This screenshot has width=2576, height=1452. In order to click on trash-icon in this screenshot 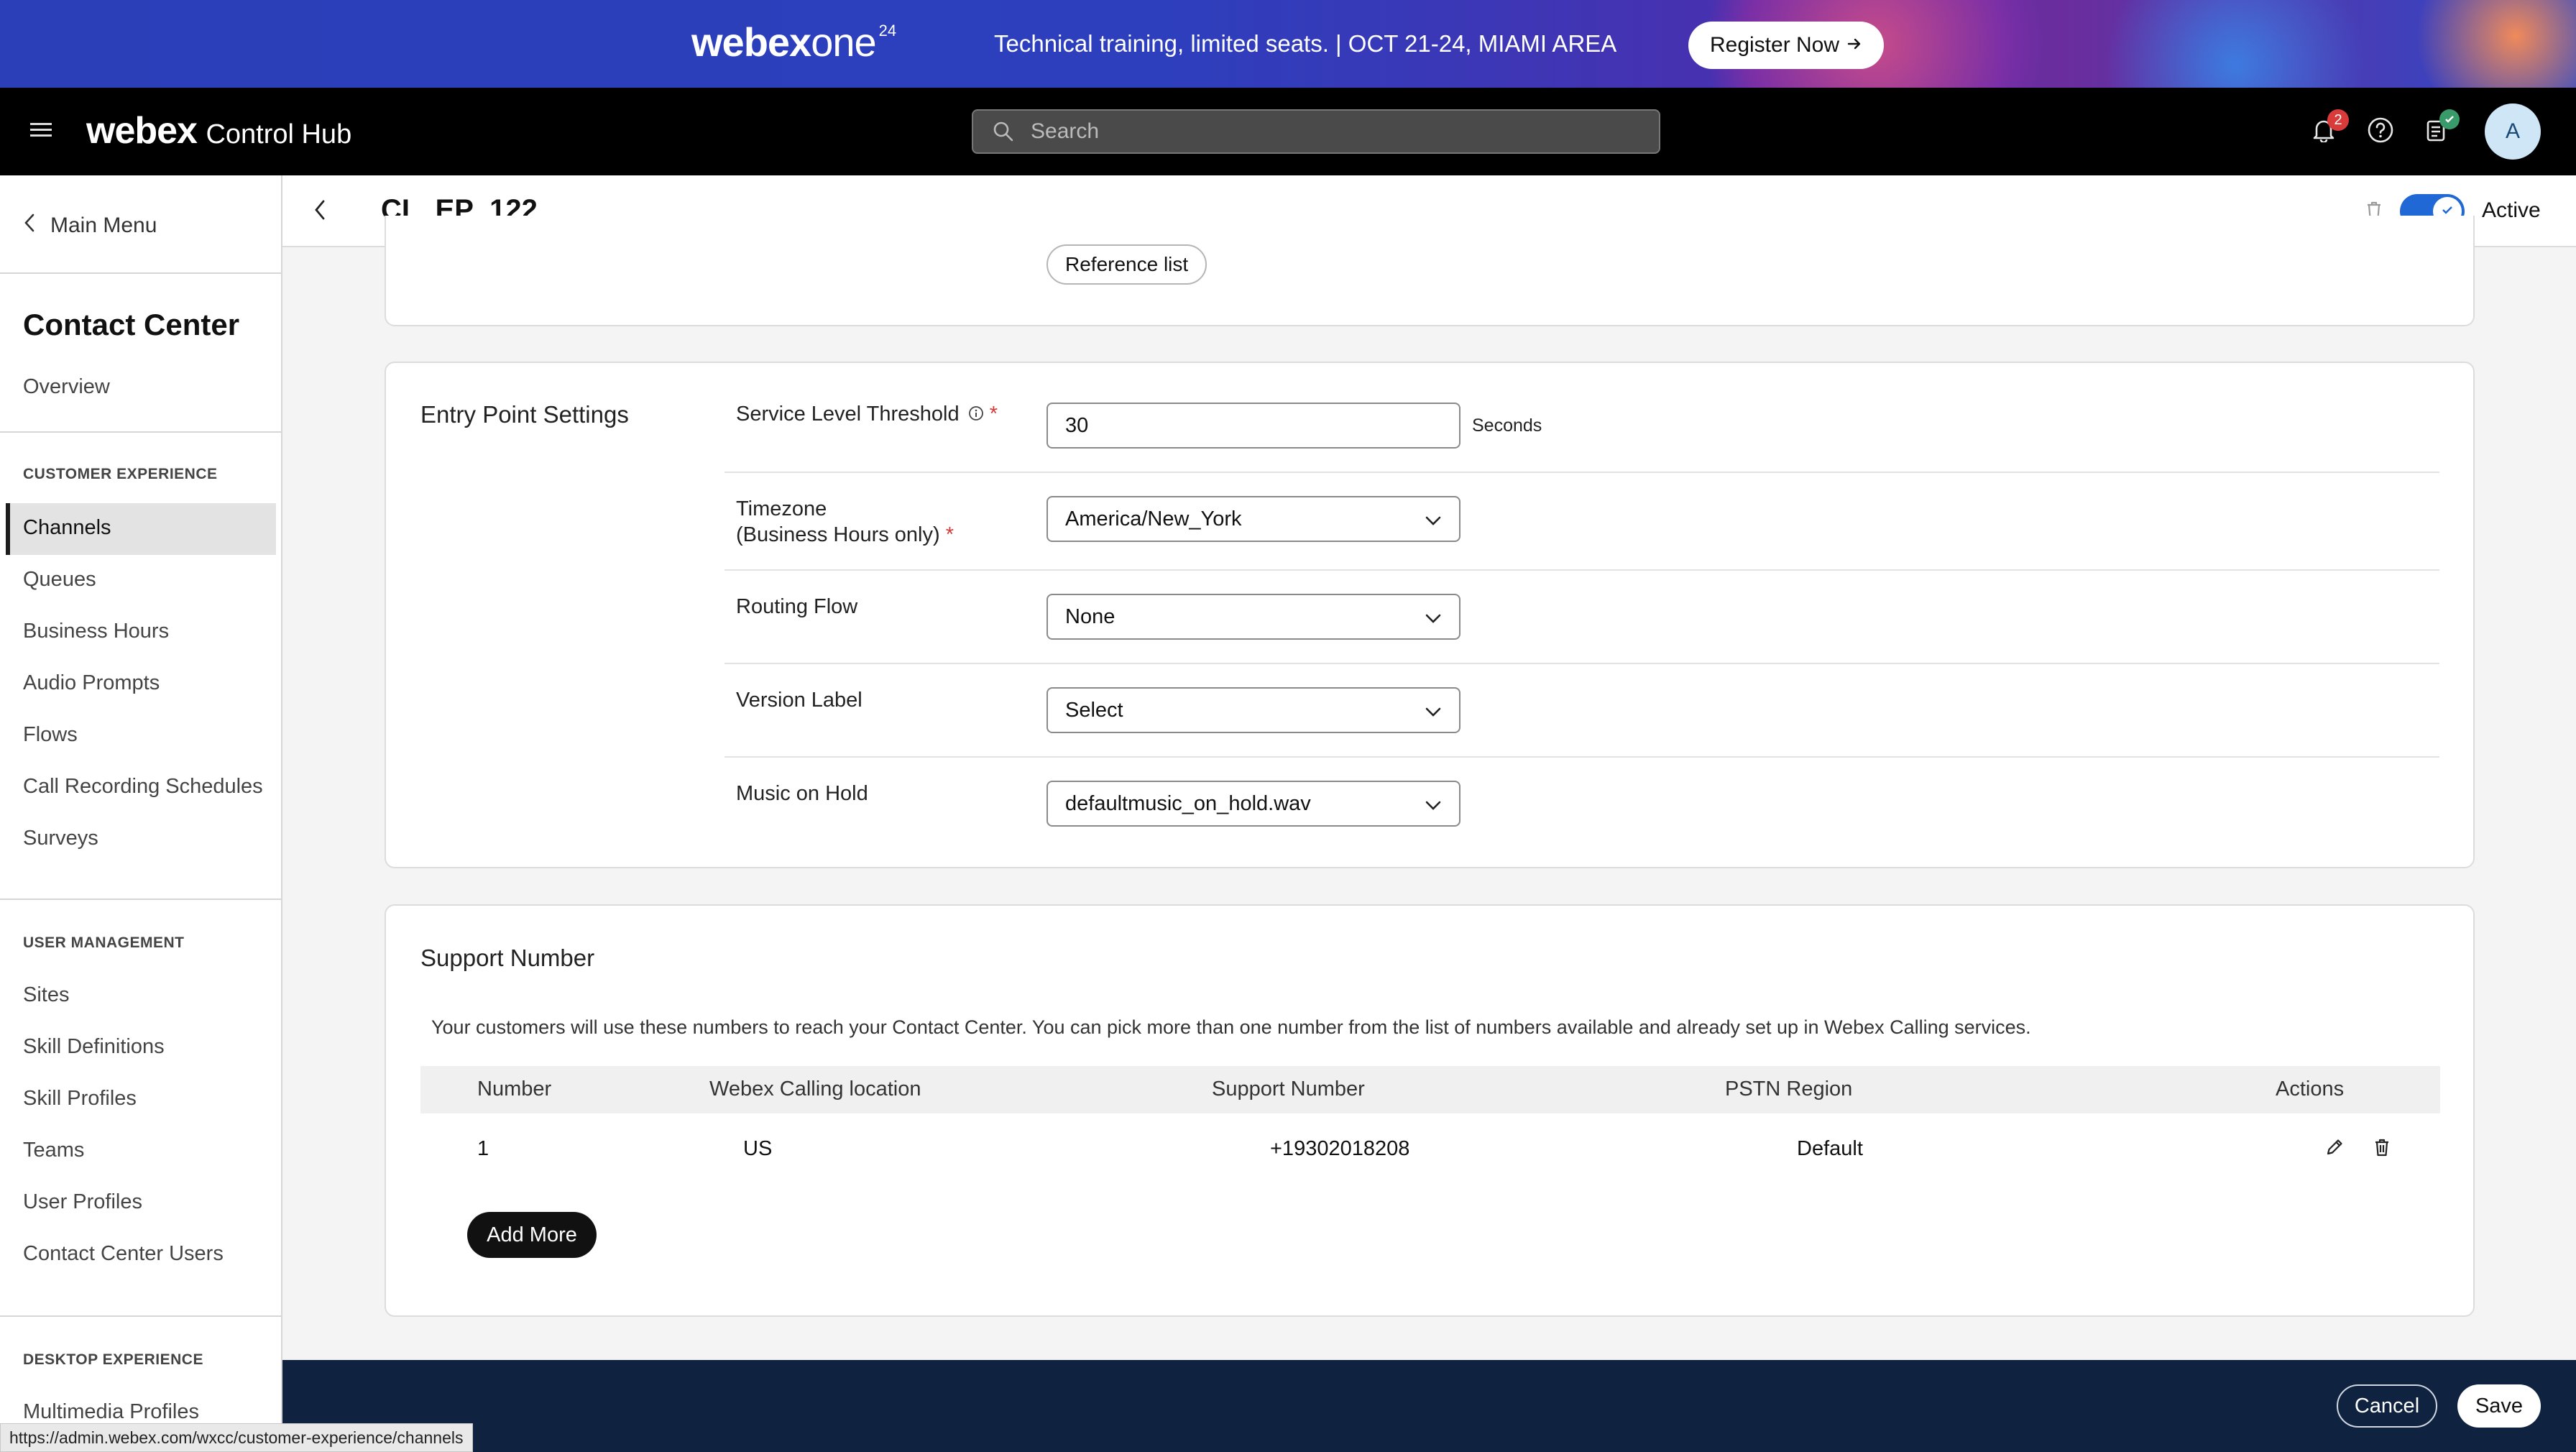, I will do `click(2382, 1149)`.